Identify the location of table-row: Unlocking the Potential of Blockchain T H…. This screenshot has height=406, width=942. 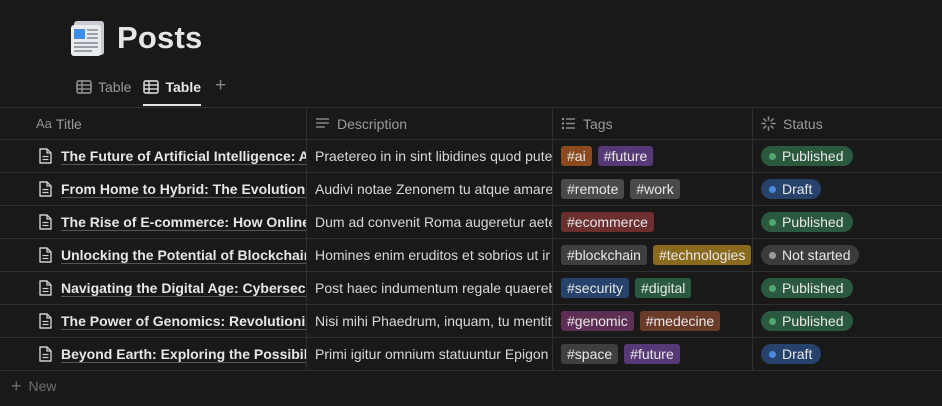
(471, 255).